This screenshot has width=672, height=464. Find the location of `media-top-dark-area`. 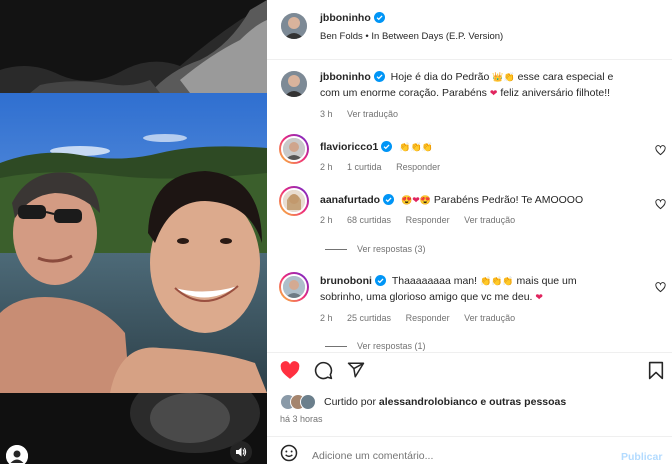

media-top-dark-area is located at coordinates (133, 46).